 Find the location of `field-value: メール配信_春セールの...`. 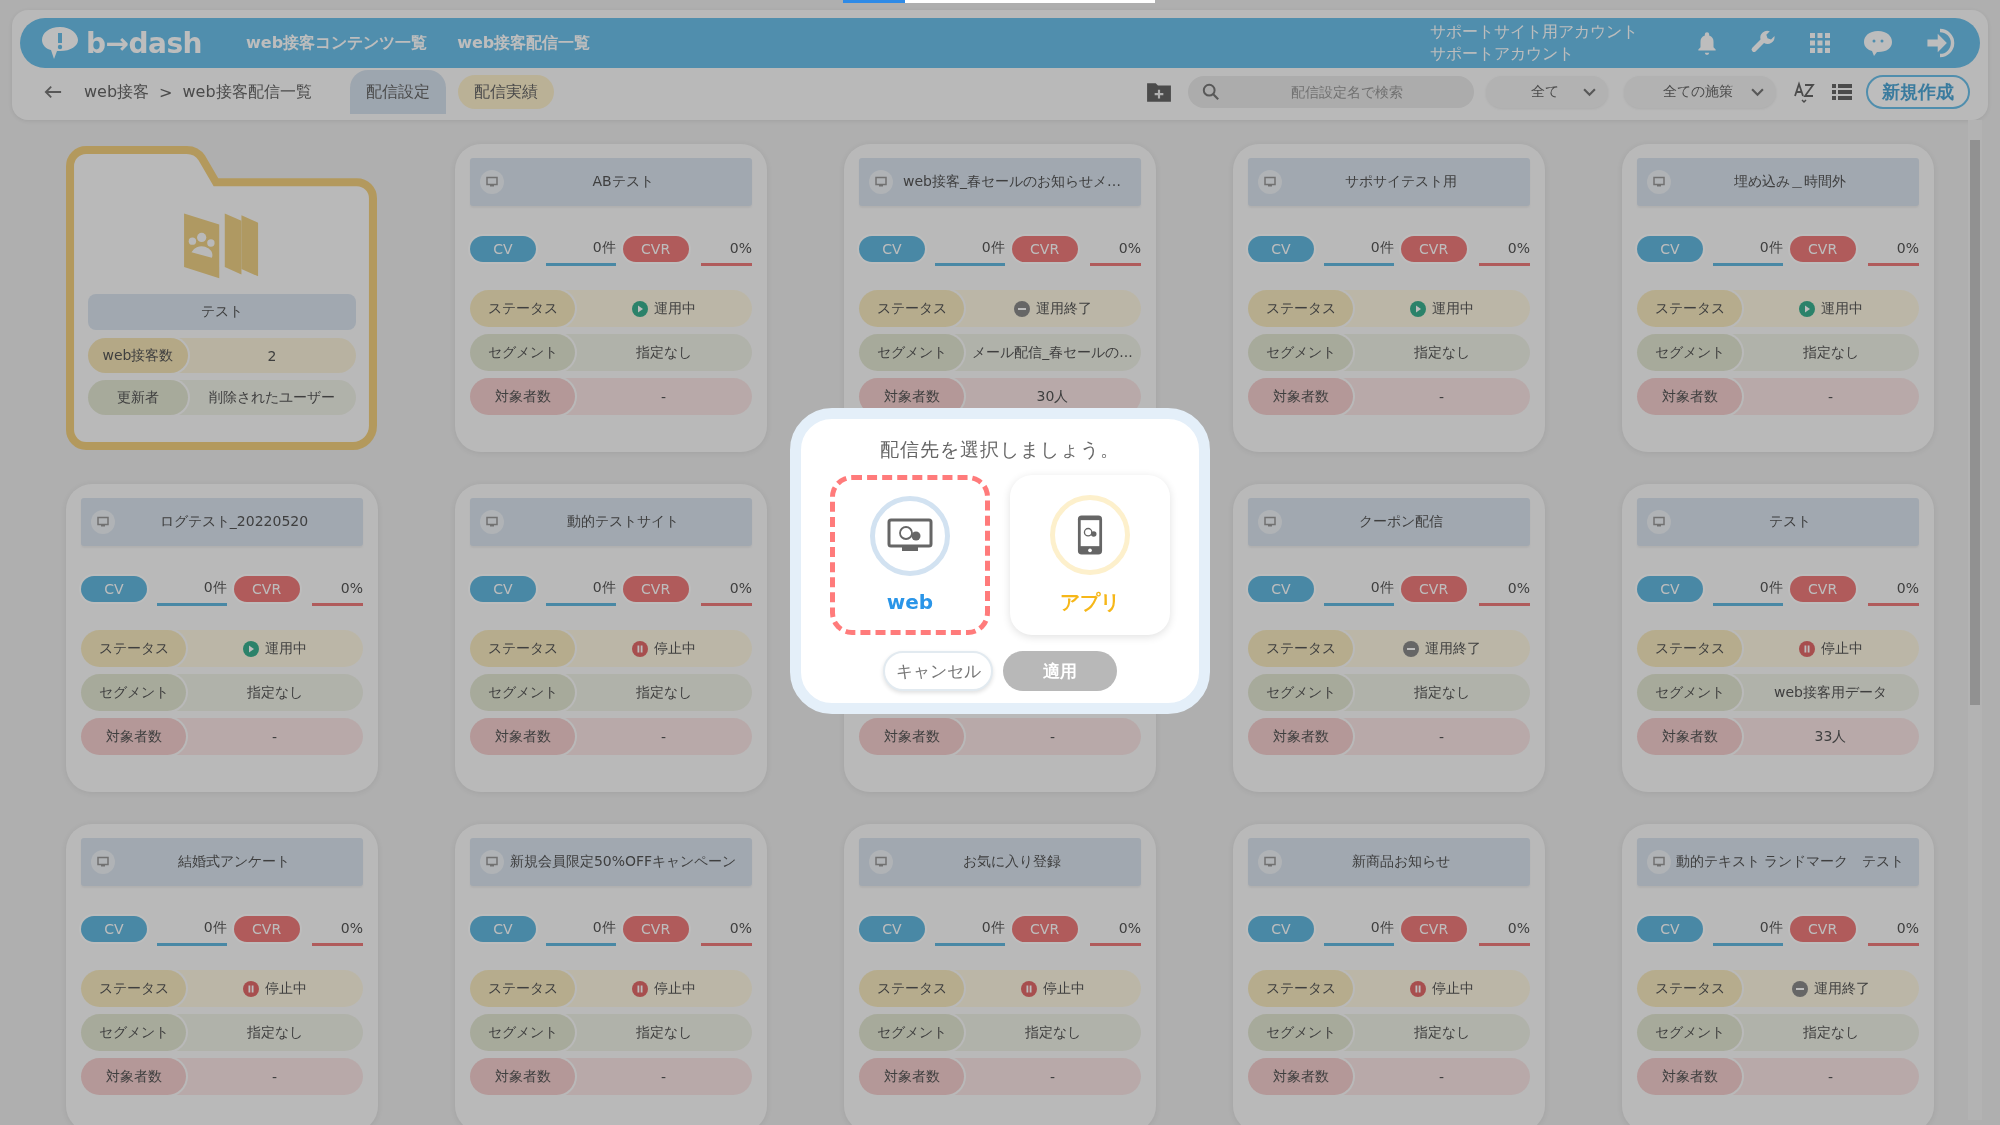

field-value: メール配信_春セールの... is located at coordinates (1052, 352).